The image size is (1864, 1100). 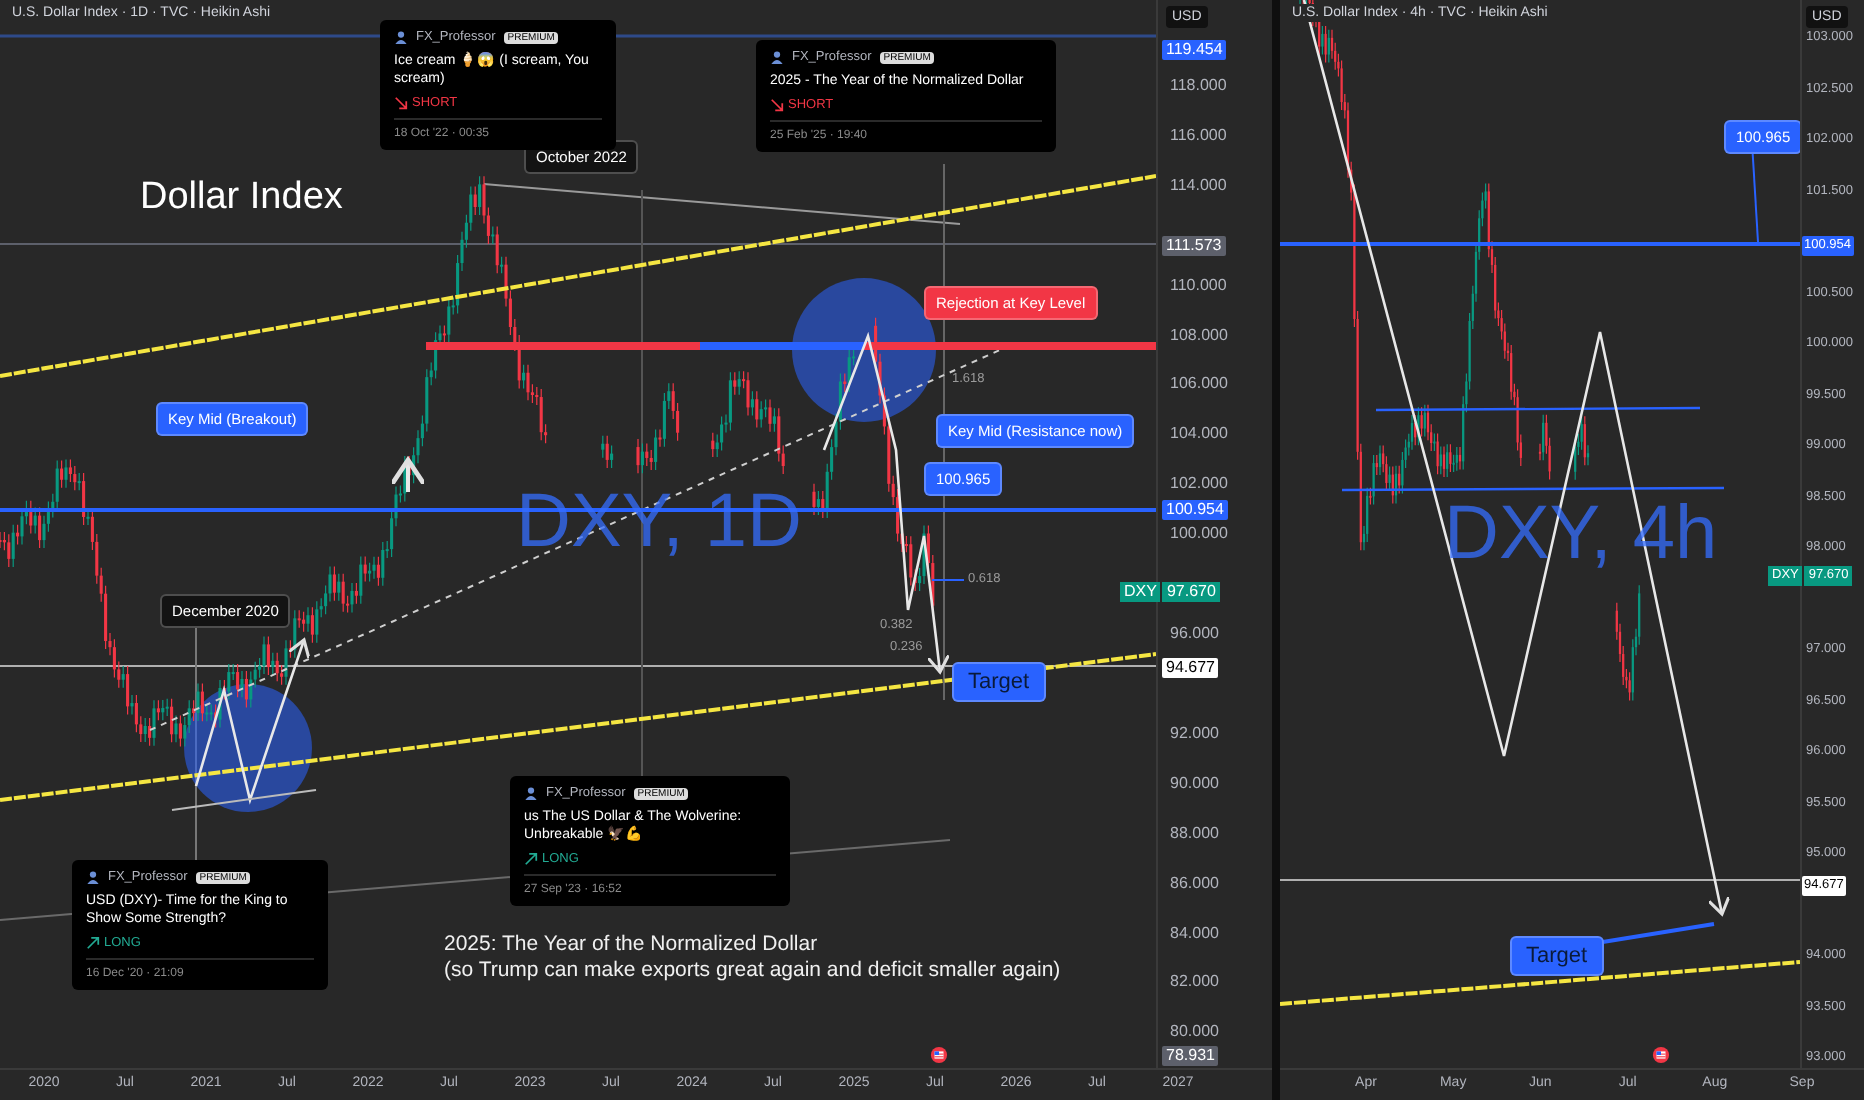 What do you see at coordinates (1194, 982) in the screenshot?
I see `price-tick-label: 82.000` at bounding box center [1194, 982].